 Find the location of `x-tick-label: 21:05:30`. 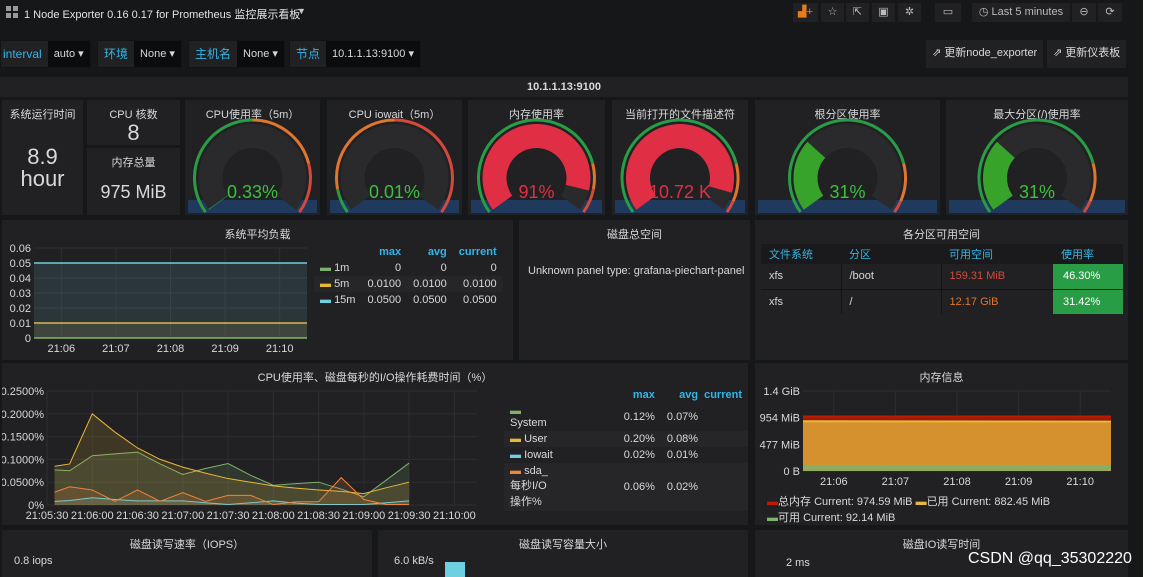

x-tick-label: 21:05:30 is located at coordinates (47, 516).